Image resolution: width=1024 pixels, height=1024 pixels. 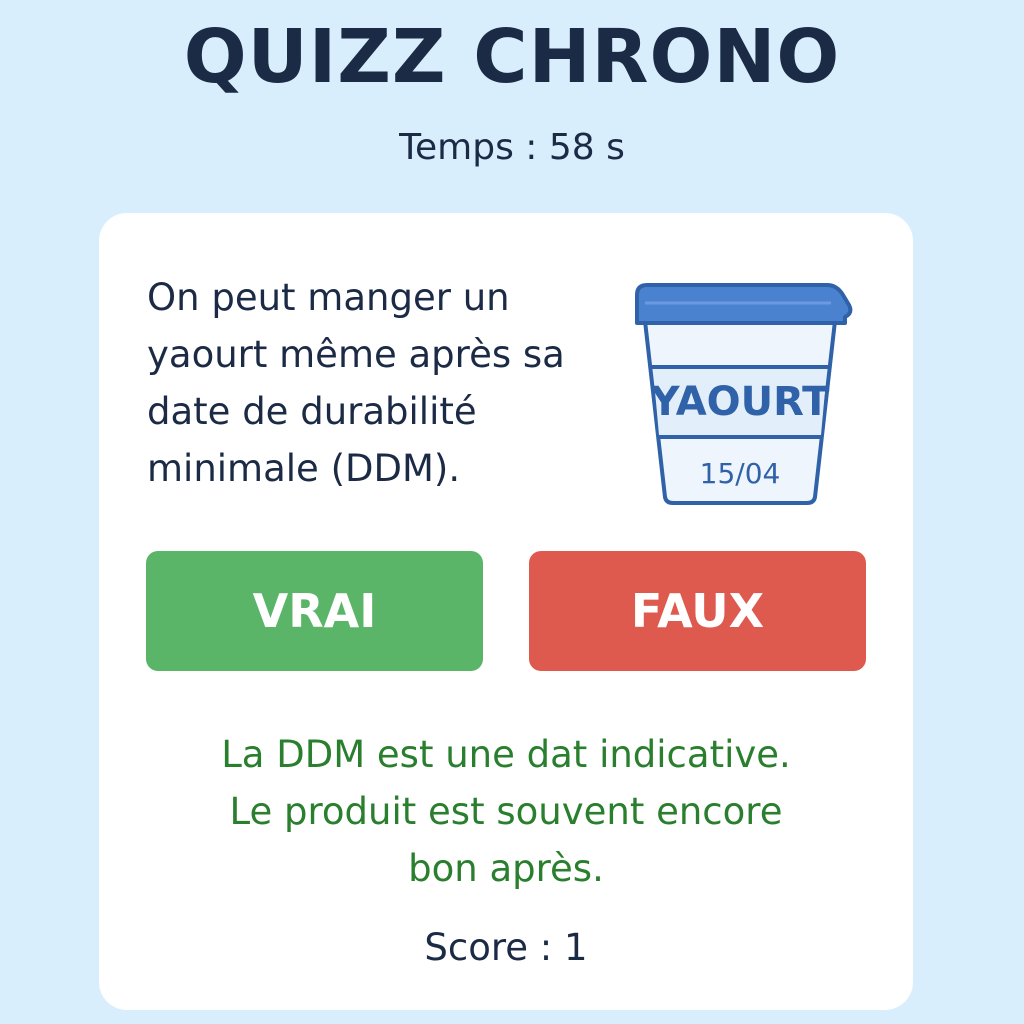 I want to click on yogurt-label: YAOURT, so click(x=740, y=402).